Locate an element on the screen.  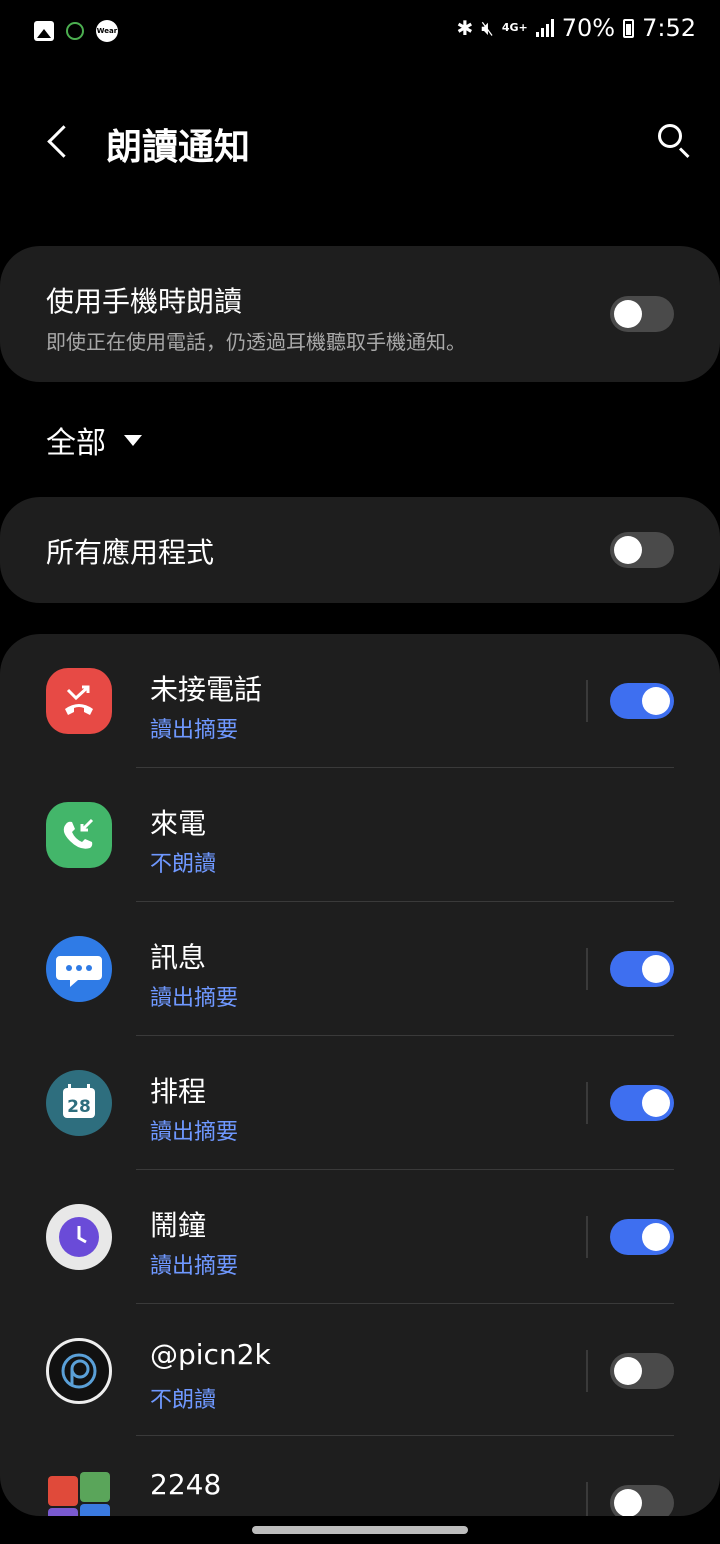
bluetooth-icon: ✱ is located at coordinates (465, 28).